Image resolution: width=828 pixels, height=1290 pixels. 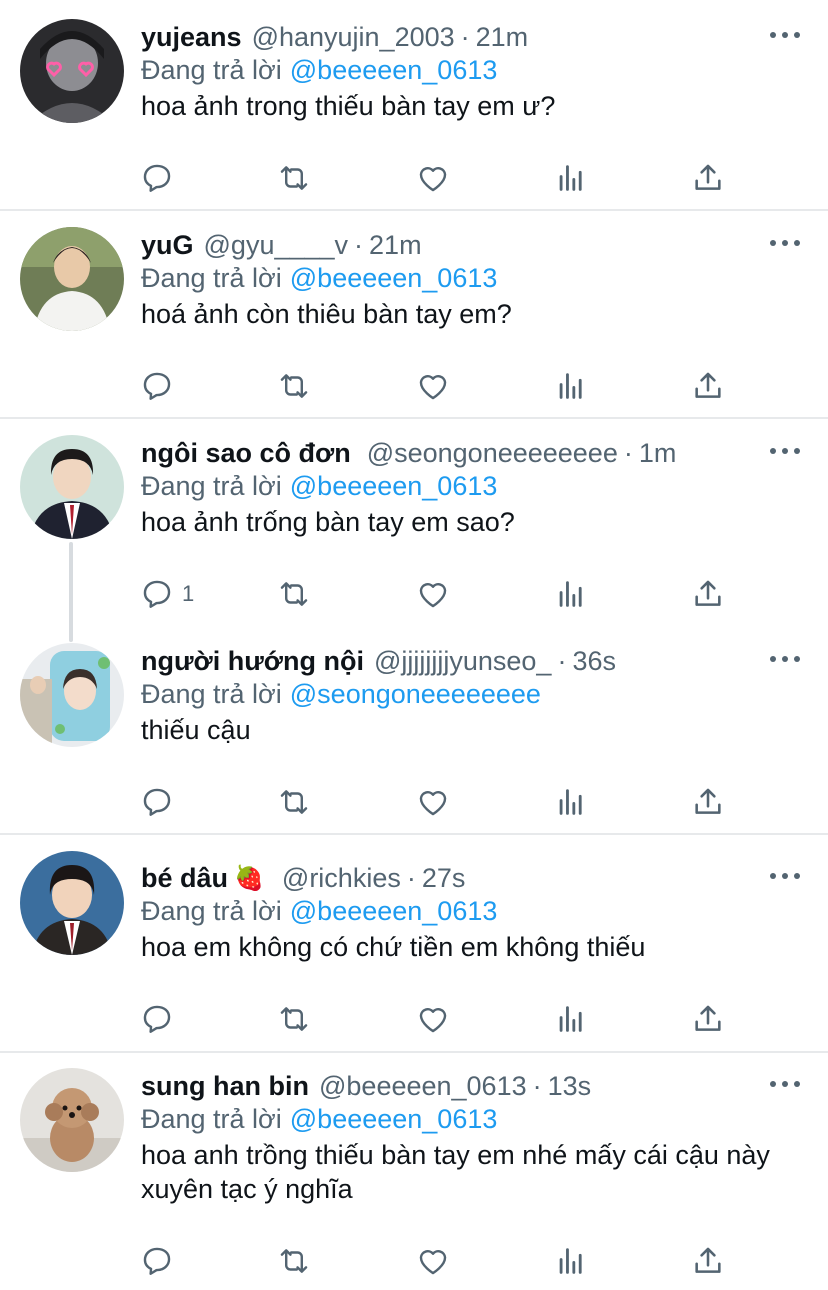 What do you see at coordinates (211, 278) in the screenshot?
I see `replying-label: Đang trả lời` at bounding box center [211, 278].